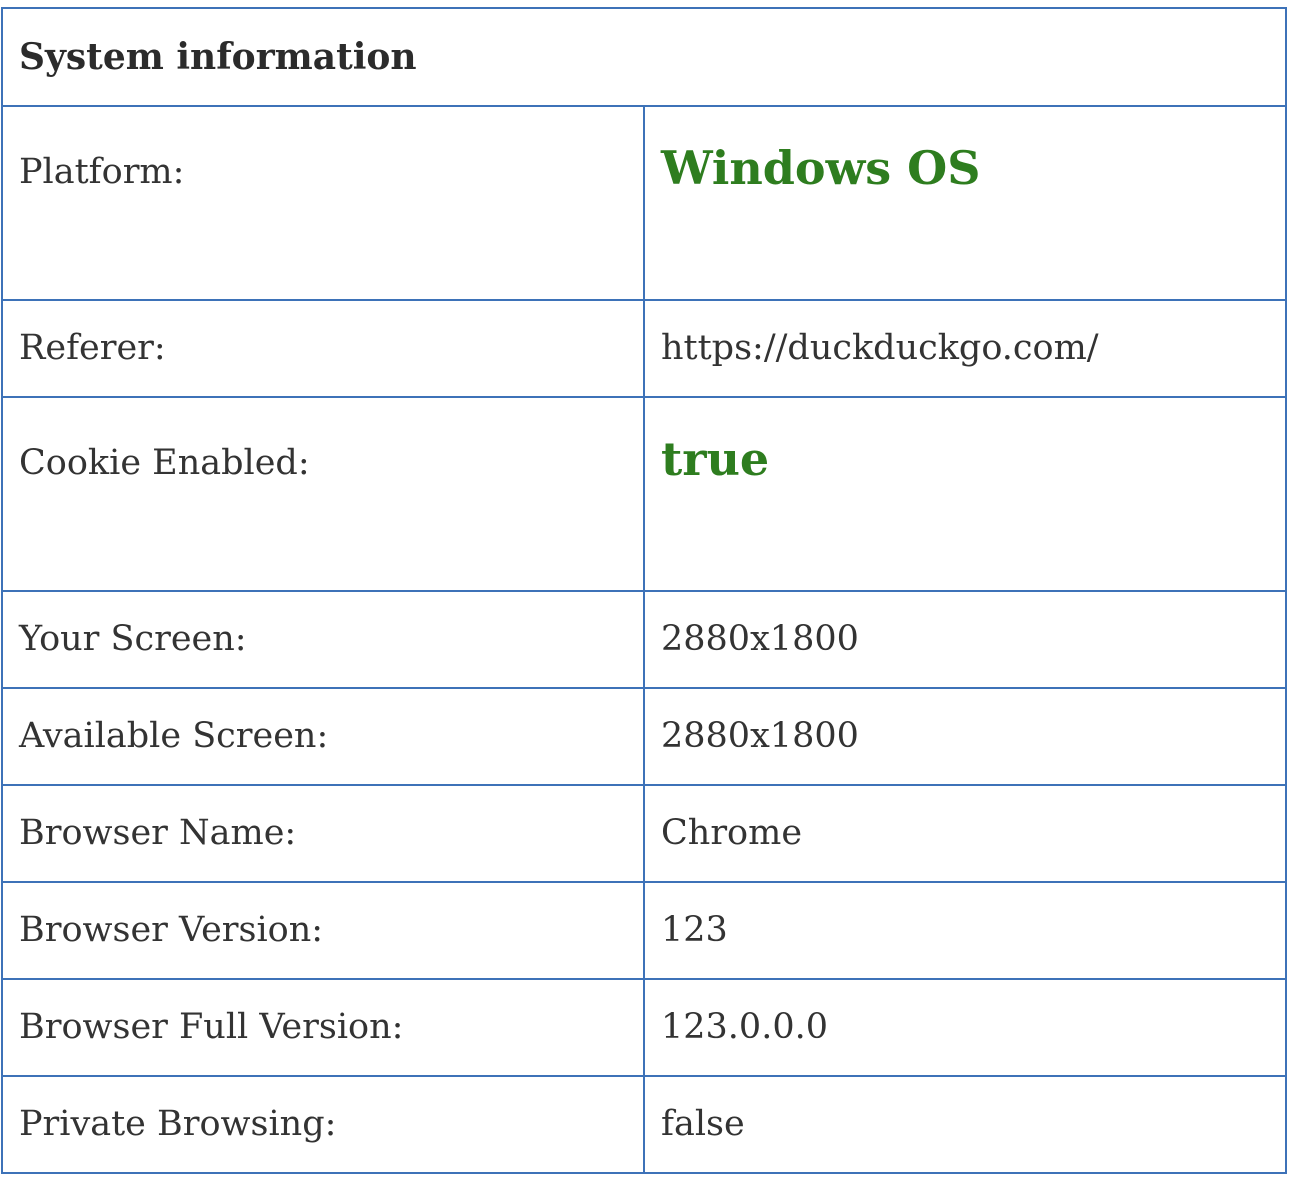 This screenshot has width=1299, height=1181. What do you see at coordinates (965, 1124) in the screenshot?
I see `private-browsing-value: false` at bounding box center [965, 1124].